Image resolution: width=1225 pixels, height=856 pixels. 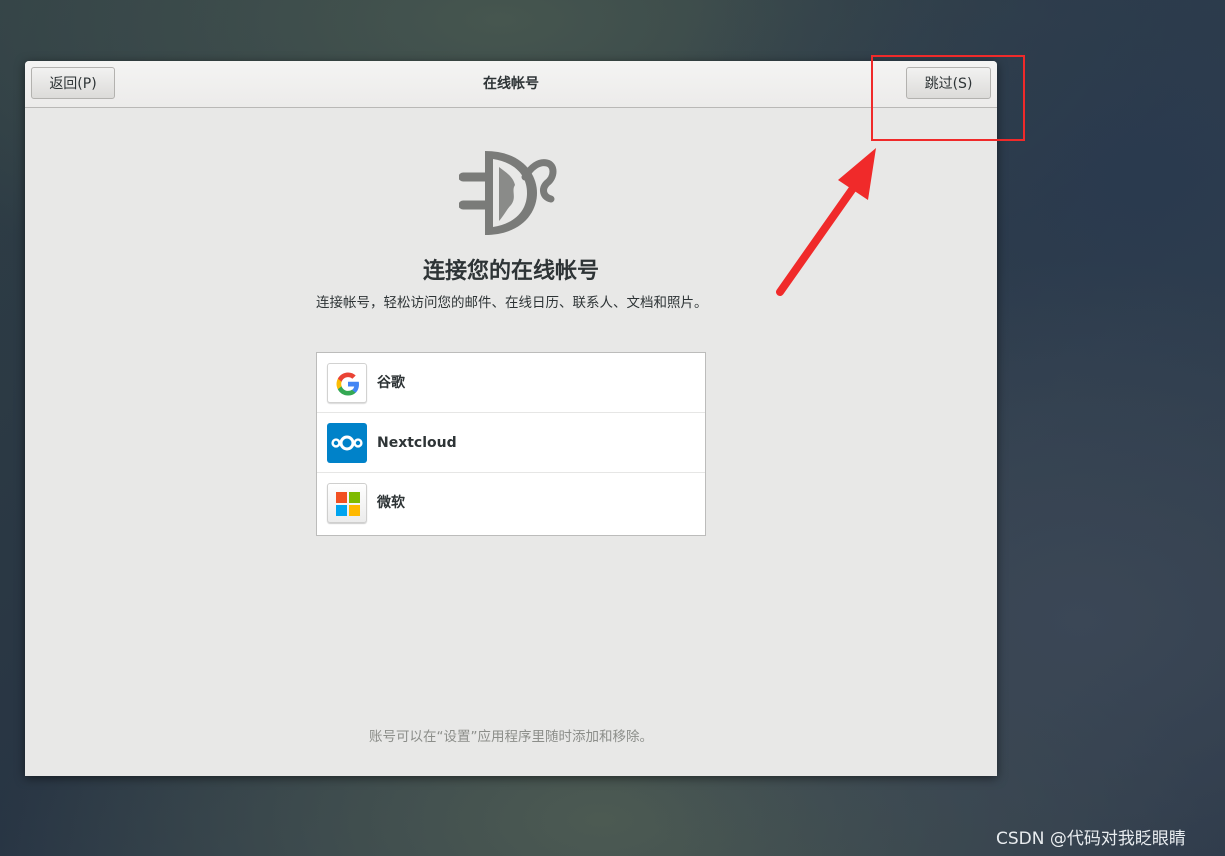 What do you see at coordinates (948, 98) in the screenshot?
I see `annotation-highlight-box` at bounding box center [948, 98].